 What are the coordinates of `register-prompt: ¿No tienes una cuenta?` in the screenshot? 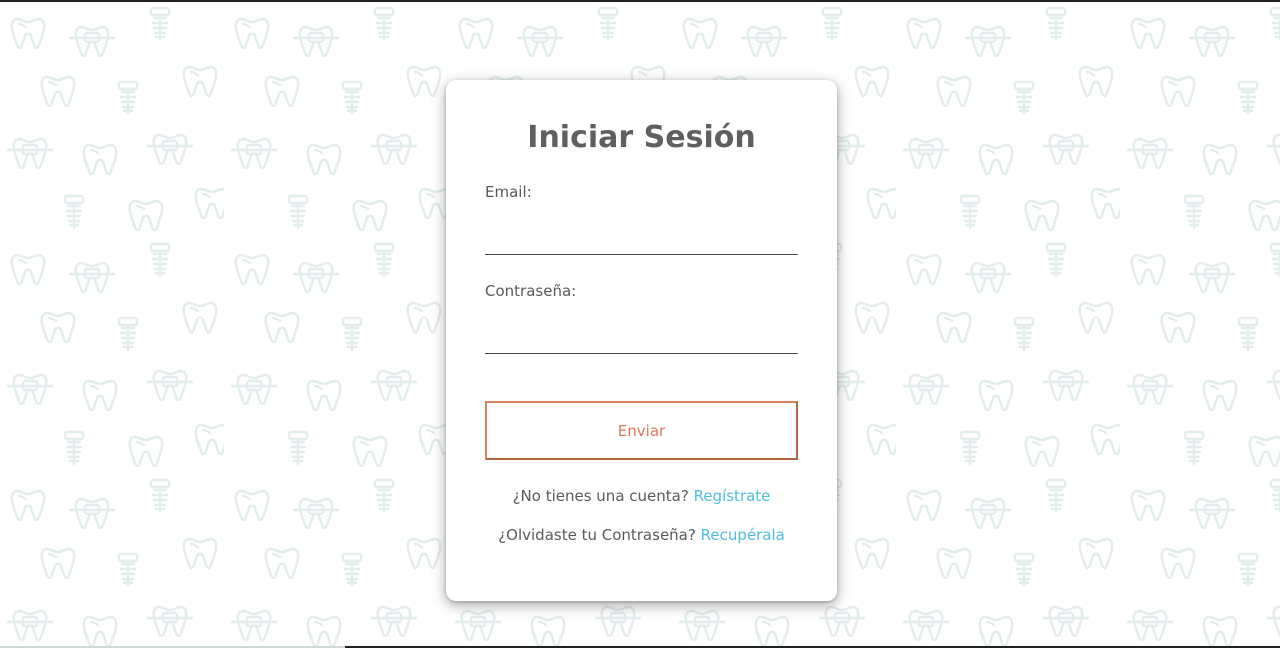 It's located at (603, 496).